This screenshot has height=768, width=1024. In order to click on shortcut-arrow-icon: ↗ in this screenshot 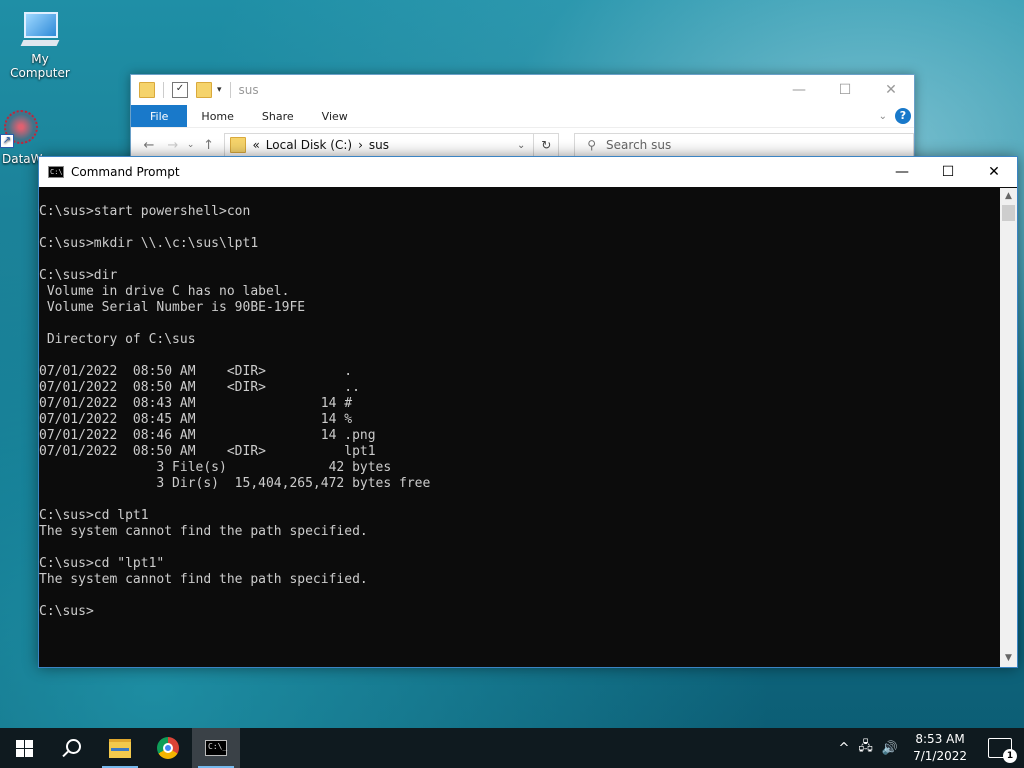, I will do `click(7, 141)`.